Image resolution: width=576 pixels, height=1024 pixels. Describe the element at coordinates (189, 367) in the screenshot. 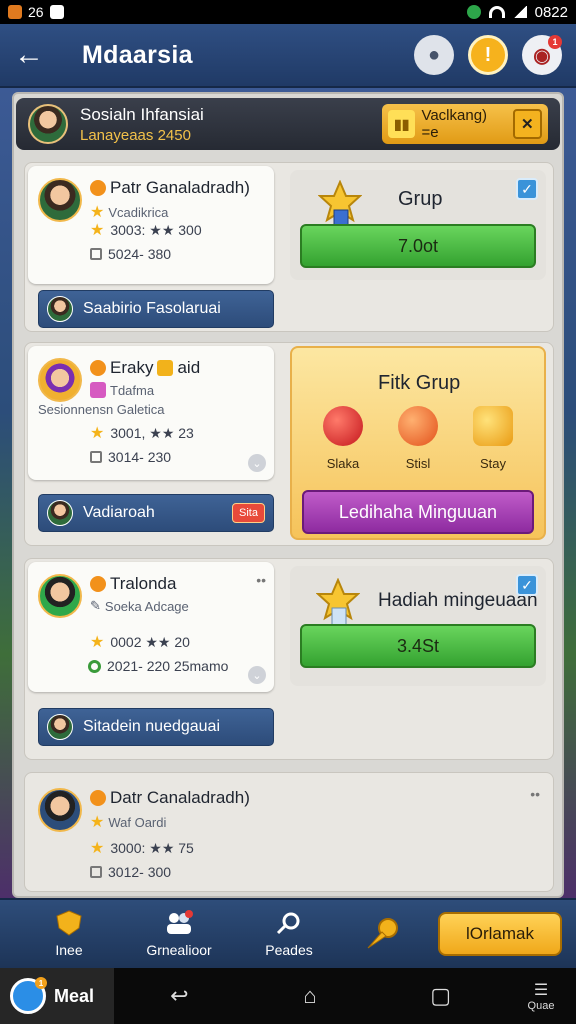

I see `player-name-suffix: aid` at that location.